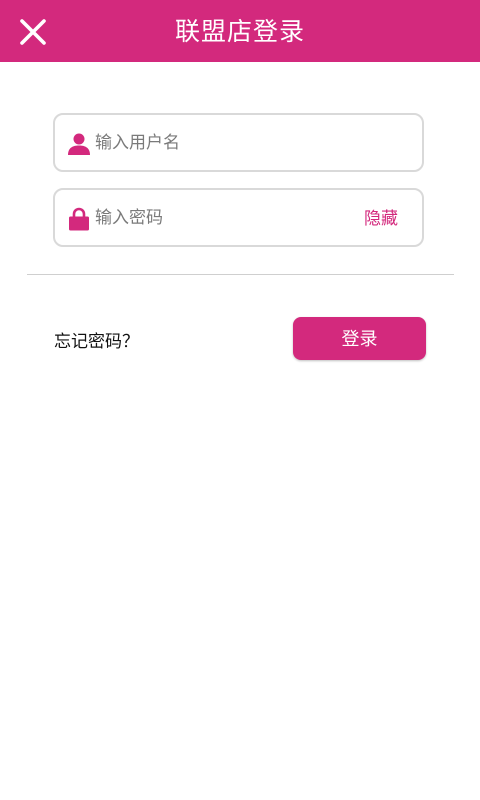 This screenshot has width=480, height=800. What do you see at coordinates (381, 217) in the screenshot?
I see `hide-password-toggle: 隐藏` at bounding box center [381, 217].